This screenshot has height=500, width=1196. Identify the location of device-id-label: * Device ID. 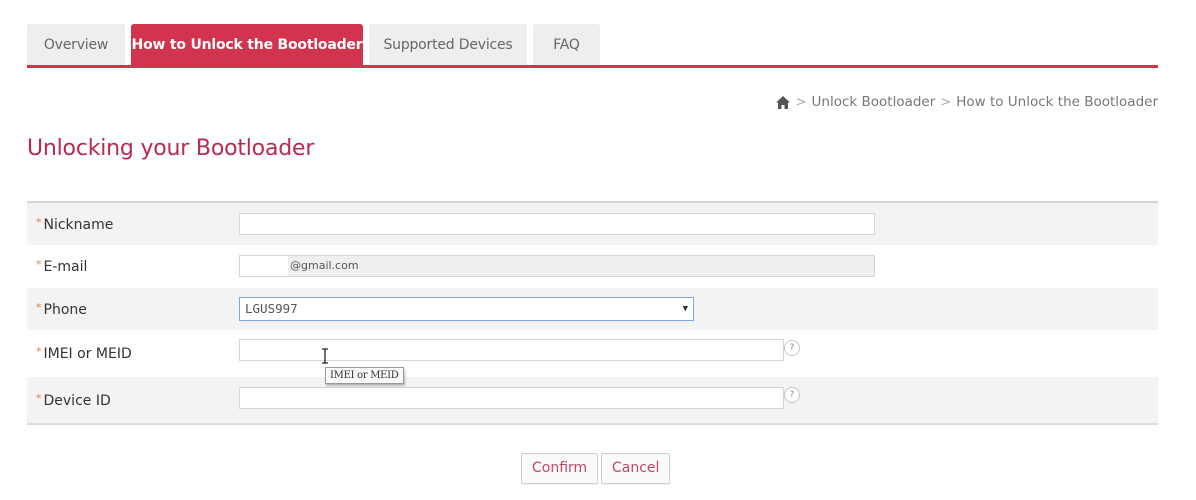
(73, 400).